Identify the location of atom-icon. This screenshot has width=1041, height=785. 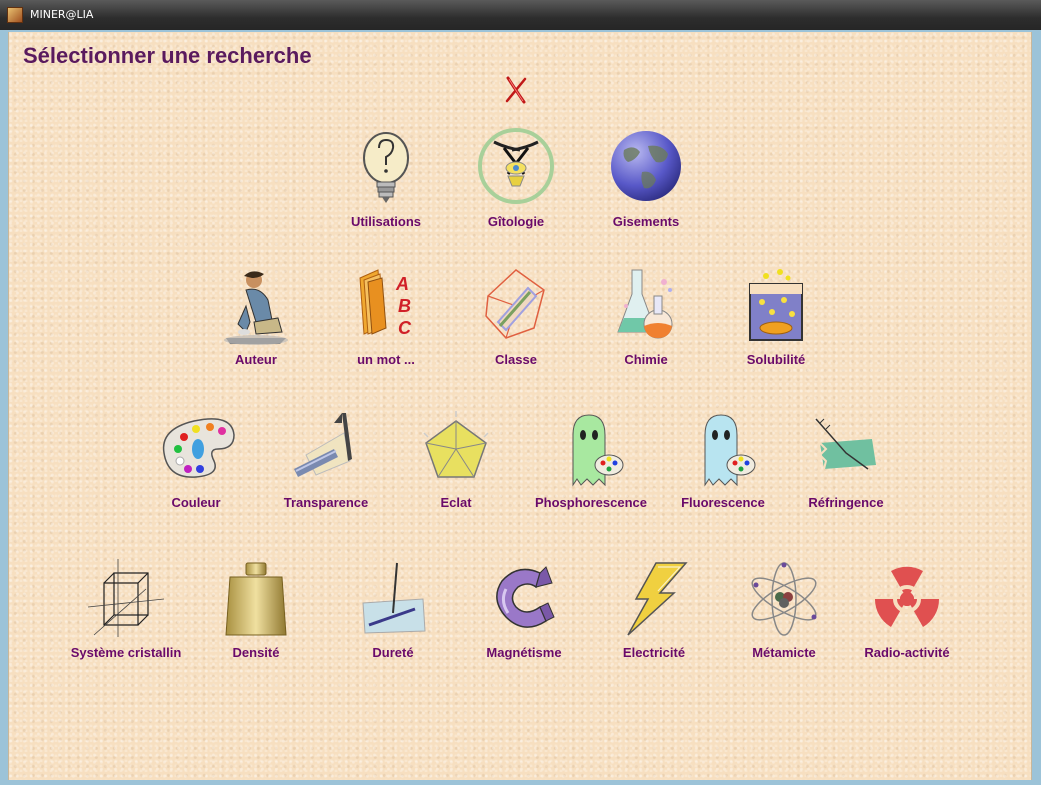
(784, 599).